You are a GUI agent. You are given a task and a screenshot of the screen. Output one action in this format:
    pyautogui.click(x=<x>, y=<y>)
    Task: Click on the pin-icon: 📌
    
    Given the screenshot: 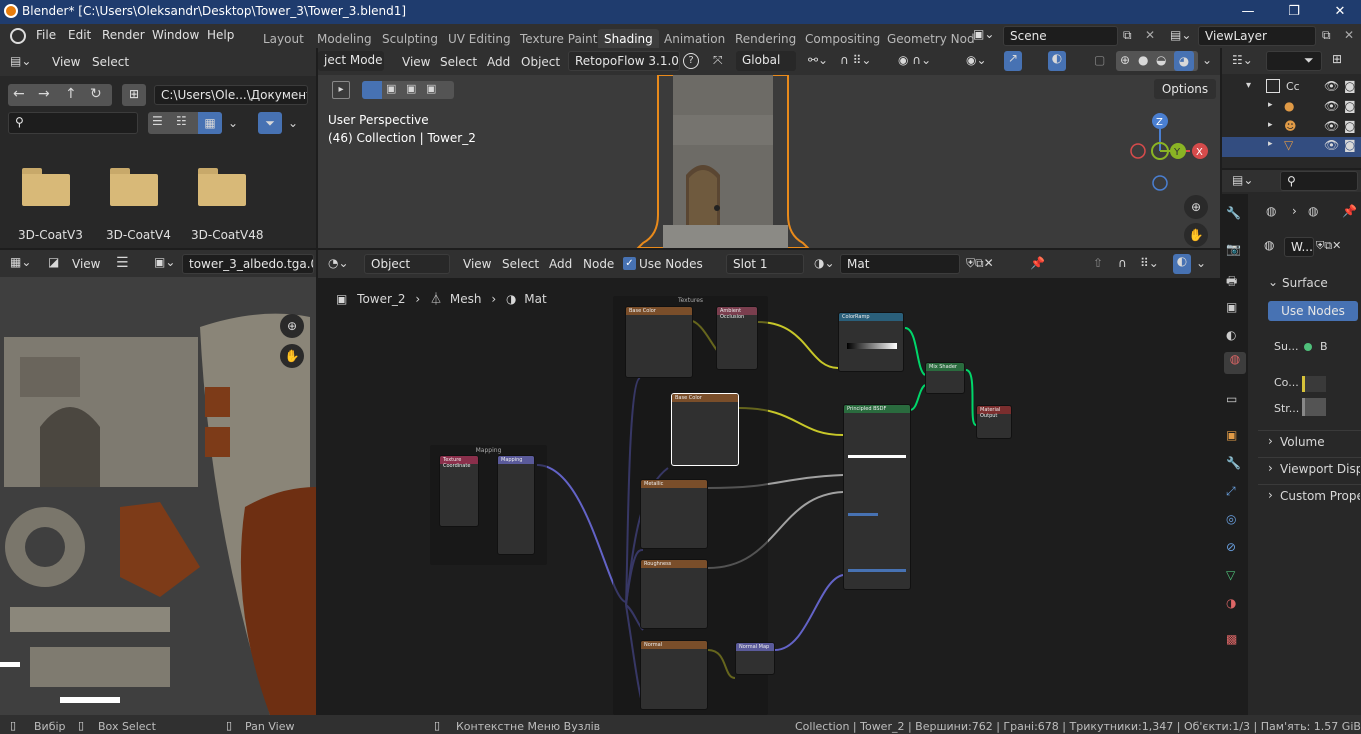 What is the action you would take?
    pyautogui.click(x=1349, y=211)
    